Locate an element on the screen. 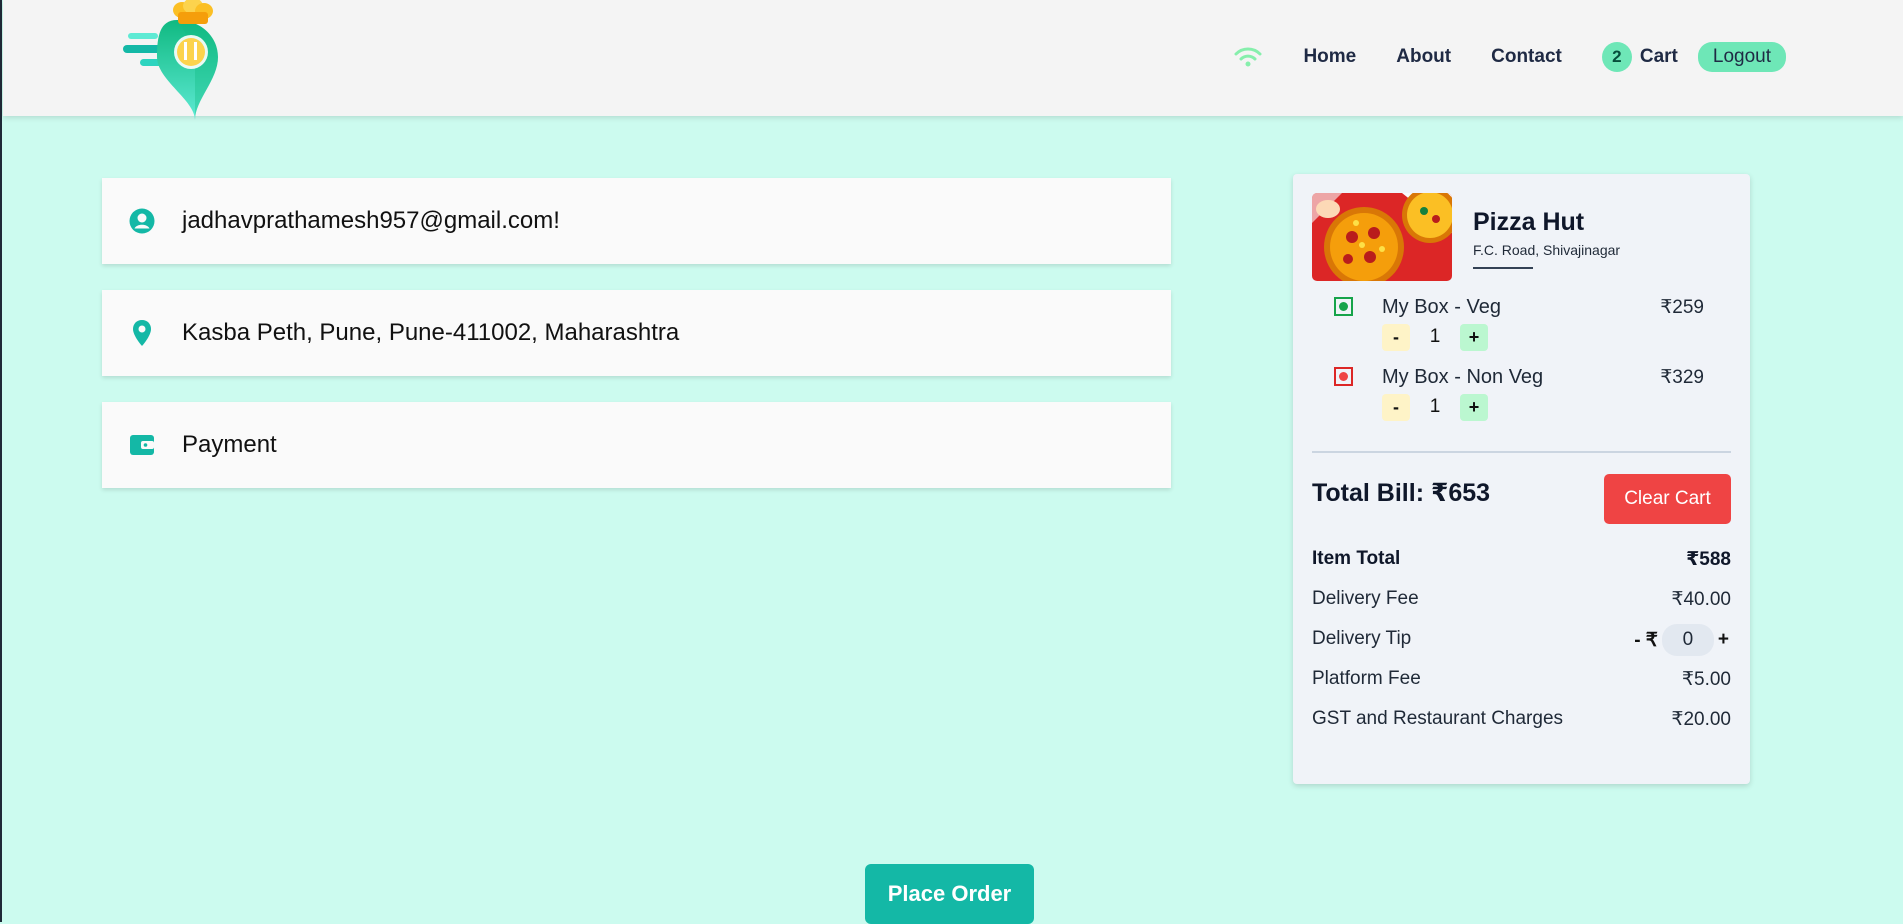  location-pin-icon is located at coordinates (142, 333).